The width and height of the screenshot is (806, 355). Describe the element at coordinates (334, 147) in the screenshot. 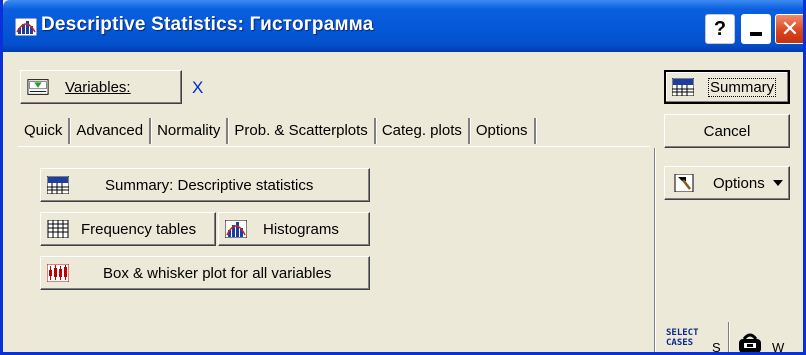

I see `tab-divider` at that location.